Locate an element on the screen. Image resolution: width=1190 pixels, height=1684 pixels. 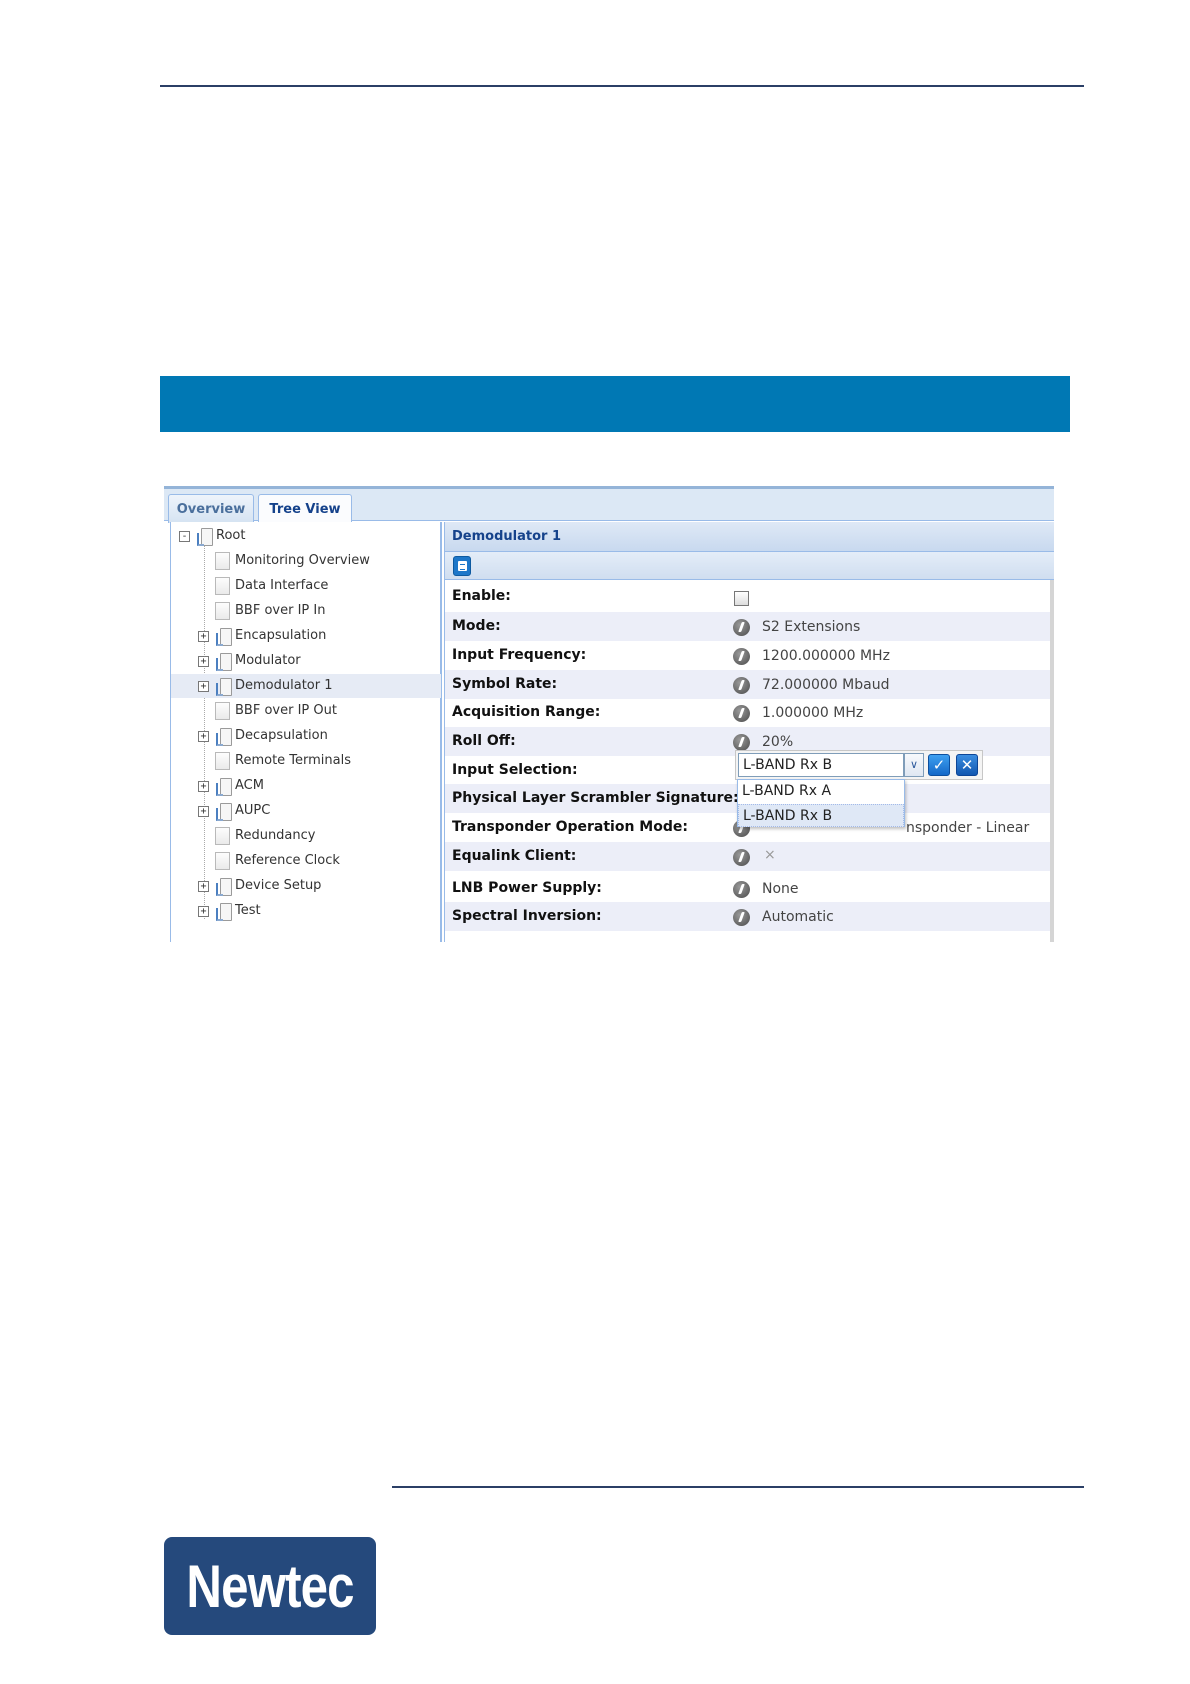
tree-item-label: BBF over IP In is located at coordinates (280, 610).